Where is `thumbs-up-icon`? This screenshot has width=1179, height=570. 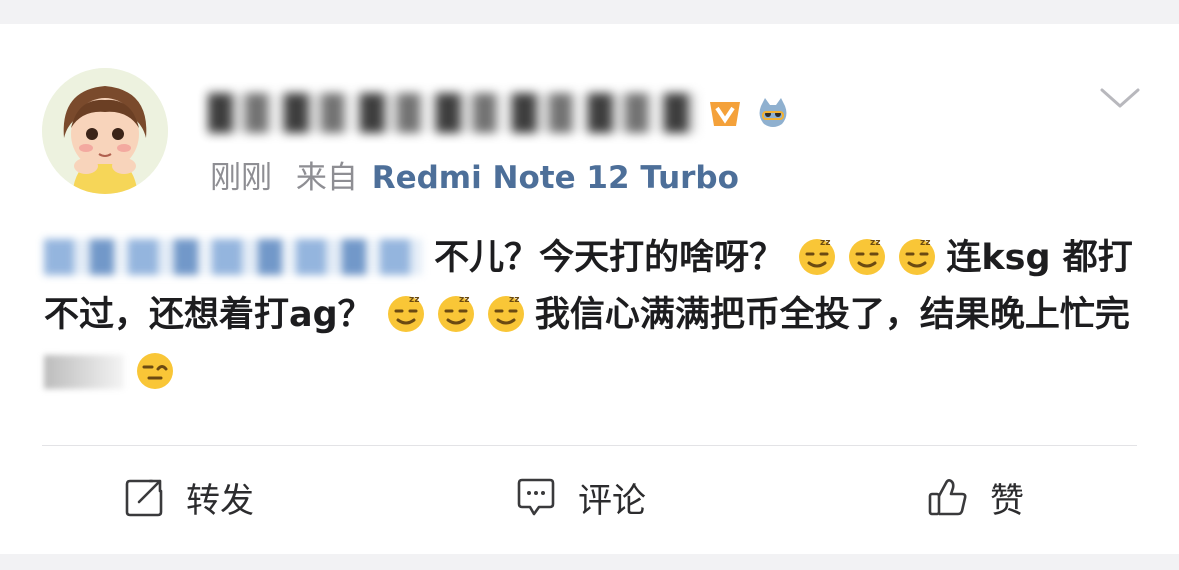 thumbs-up-icon is located at coordinates (947, 497).